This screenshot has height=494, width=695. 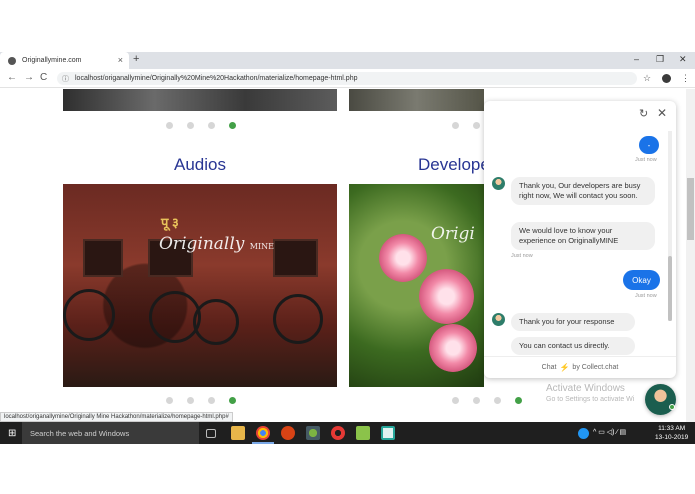 I want to click on site-info-icon: ⓘ, so click(x=65, y=79).